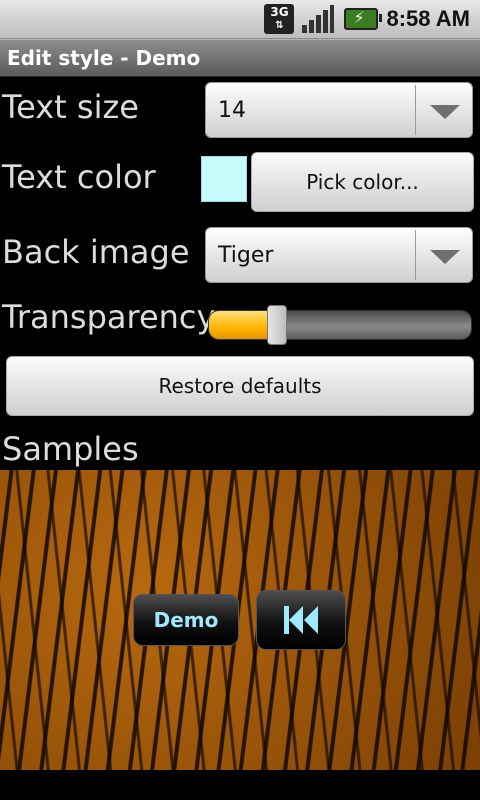 The height and width of the screenshot is (800, 480). What do you see at coordinates (240, 386) in the screenshot?
I see `restore-defaults-button: Restore defaults` at bounding box center [240, 386].